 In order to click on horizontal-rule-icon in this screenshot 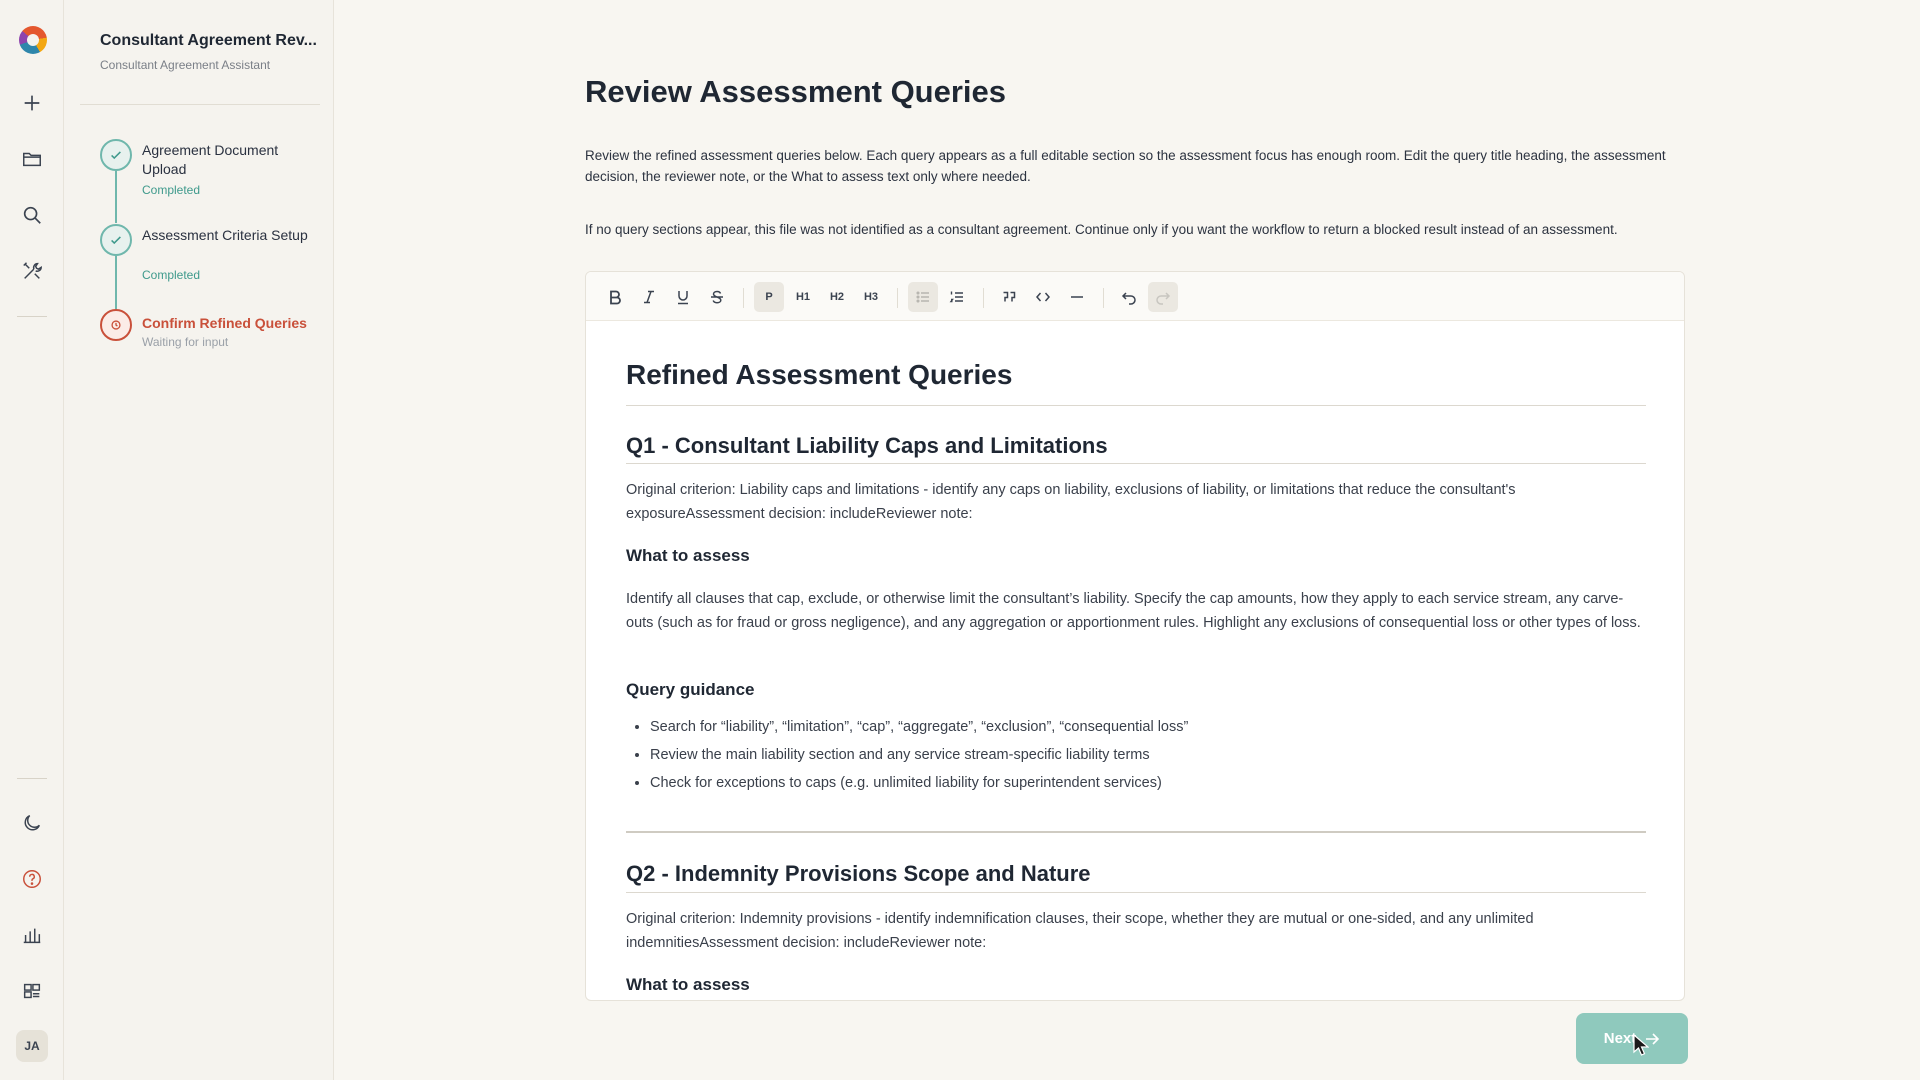, I will do `click(1077, 297)`.